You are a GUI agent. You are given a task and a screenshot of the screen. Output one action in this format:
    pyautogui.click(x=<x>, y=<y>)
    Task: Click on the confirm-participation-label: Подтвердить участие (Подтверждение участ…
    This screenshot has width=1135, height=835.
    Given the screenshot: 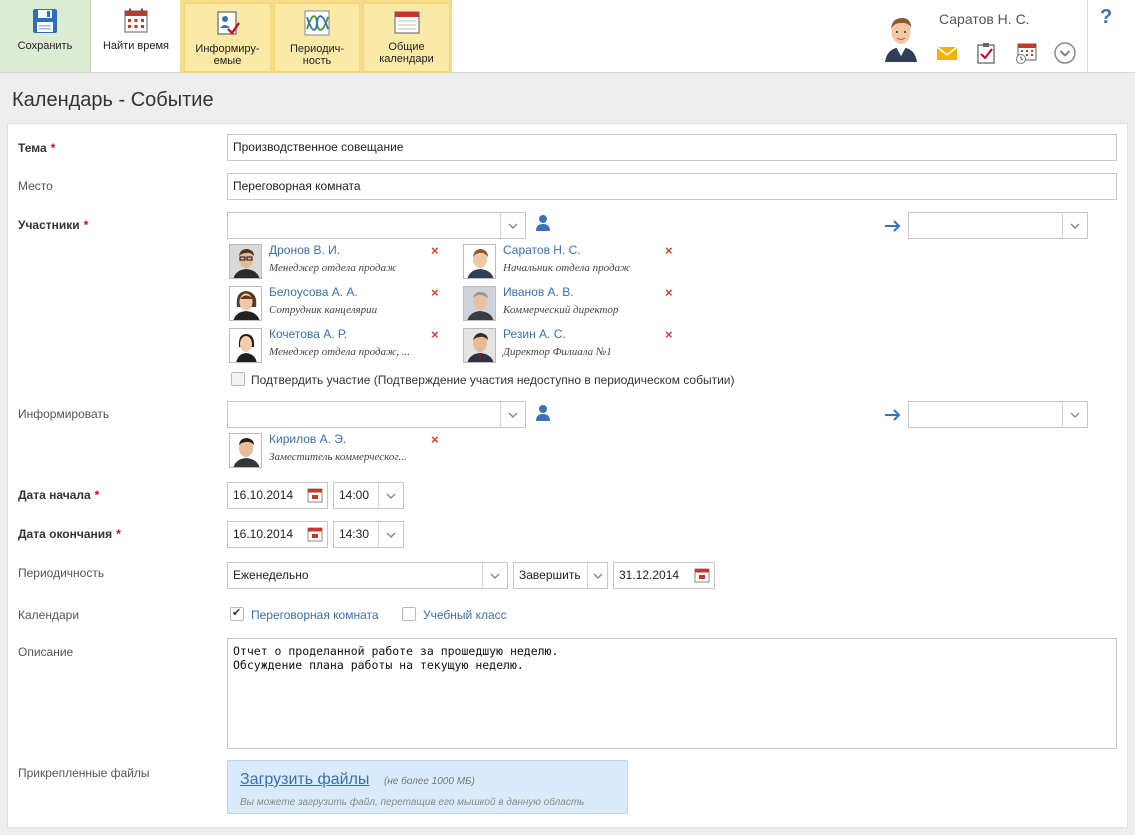 What is the action you would take?
    pyautogui.click(x=493, y=380)
    